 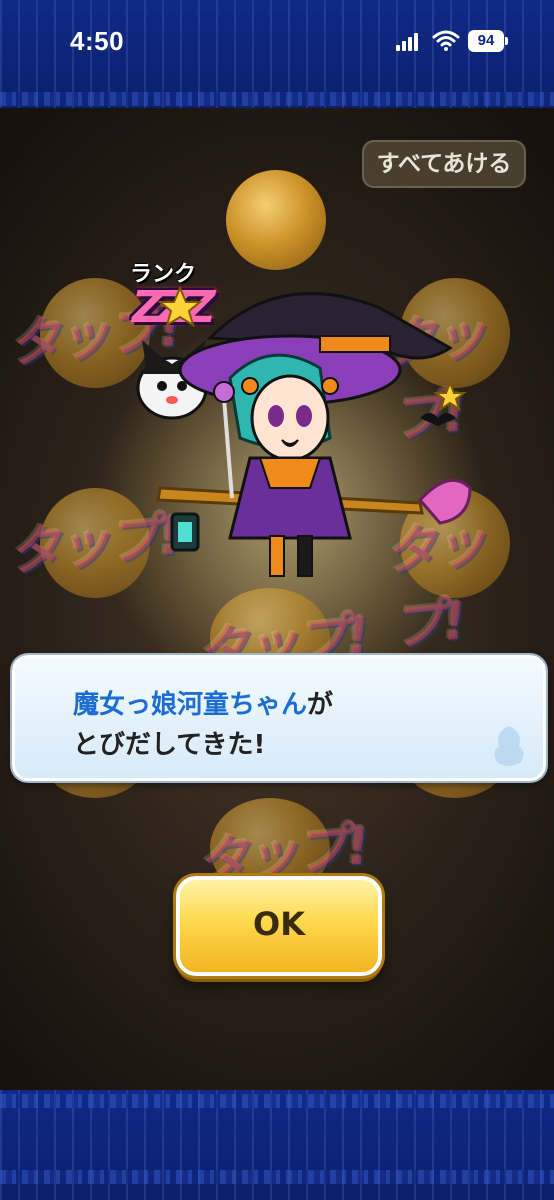 I want to click on cellular-signal-icon, so click(x=408, y=41).